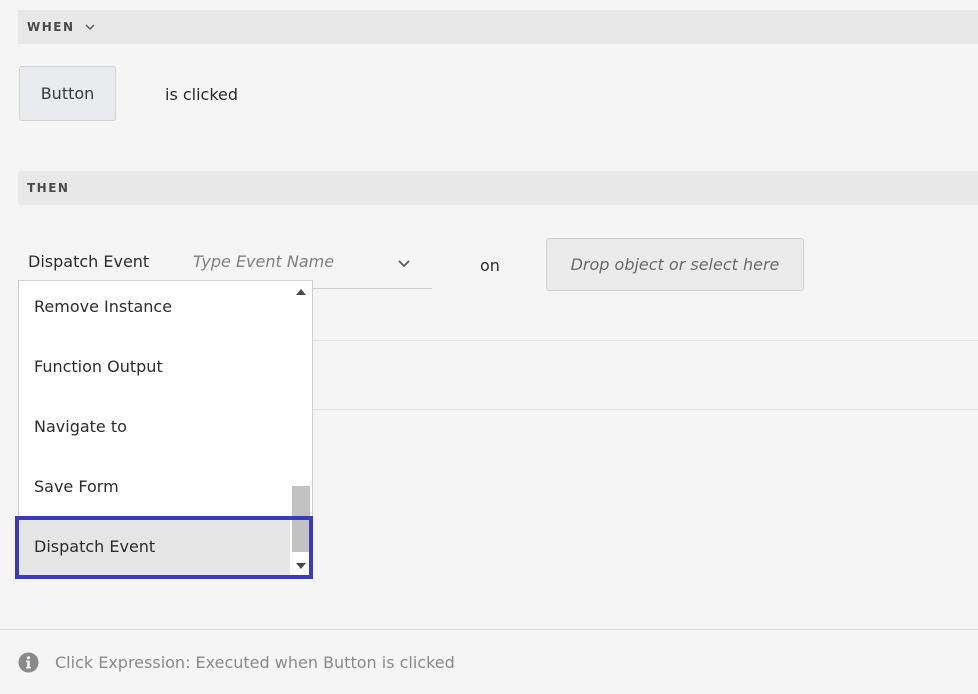 This screenshot has width=978, height=694. What do you see at coordinates (490, 265) in the screenshot?
I see `on-label: on` at bounding box center [490, 265].